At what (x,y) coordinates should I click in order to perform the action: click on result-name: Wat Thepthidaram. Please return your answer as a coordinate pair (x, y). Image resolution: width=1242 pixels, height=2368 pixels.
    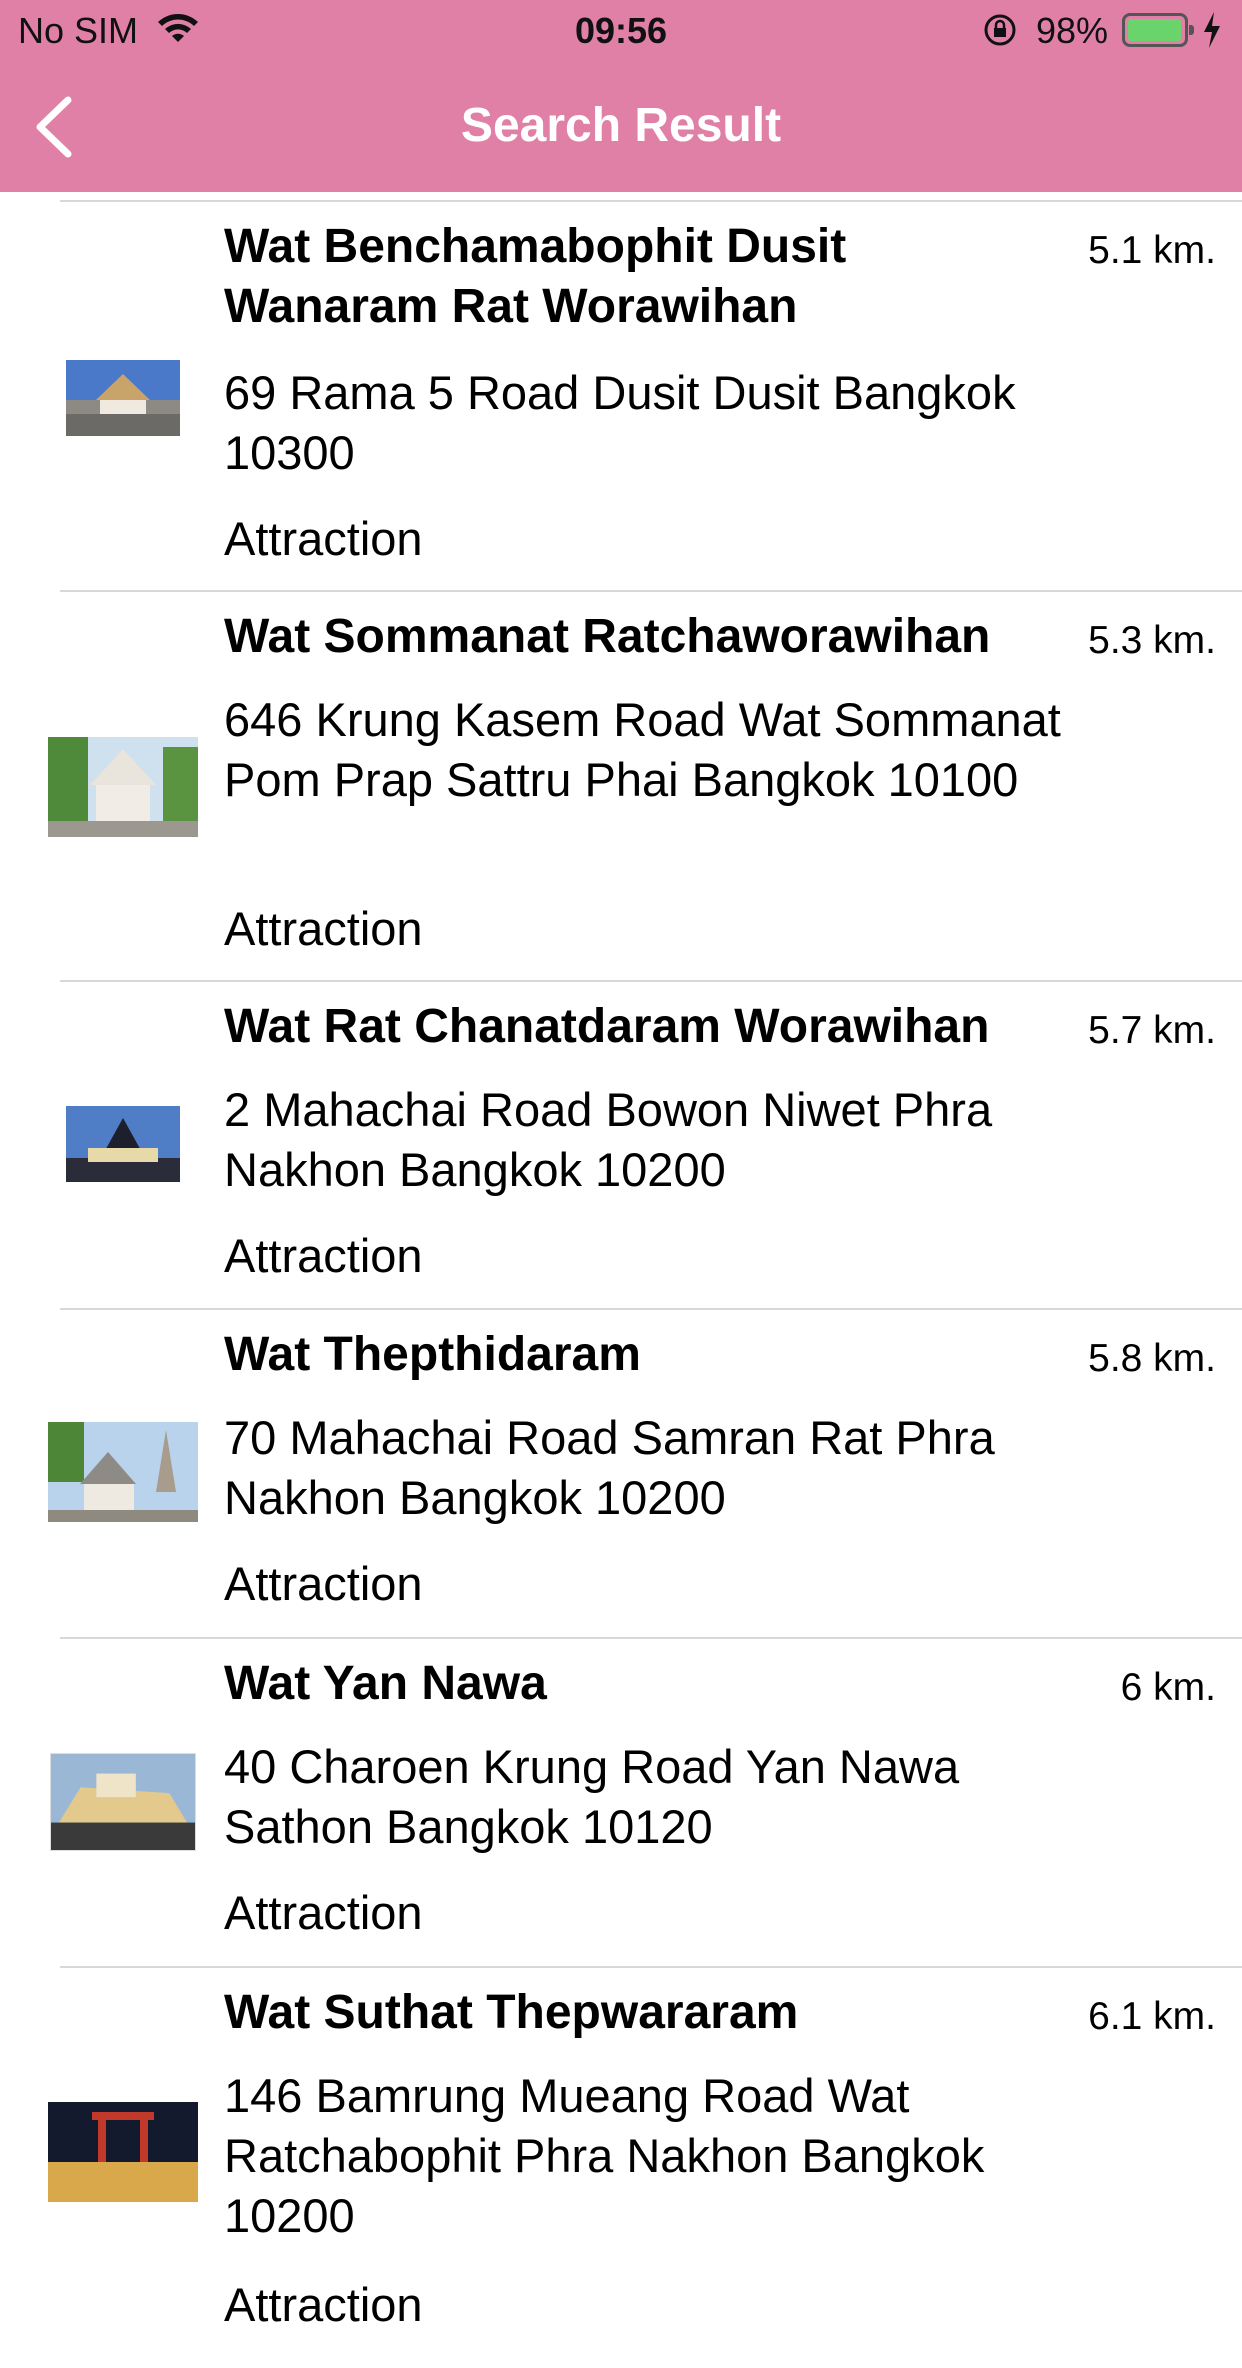
    Looking at the image, I should click on (432, 1354).